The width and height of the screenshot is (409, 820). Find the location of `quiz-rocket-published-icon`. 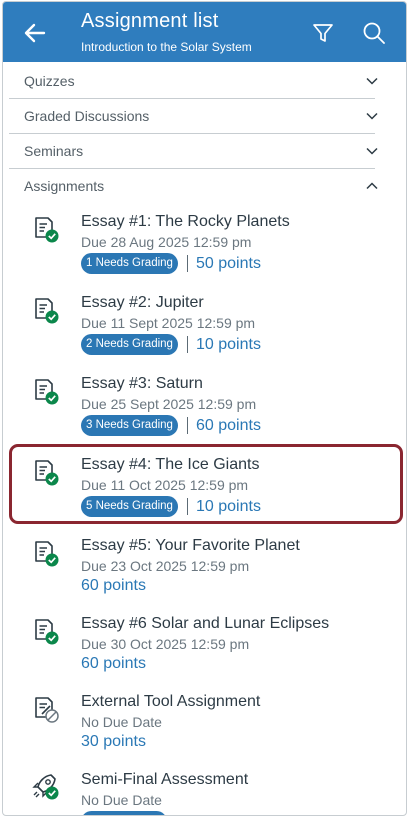

quiz-rocket-published-icon is located at coordinates (45, 787).